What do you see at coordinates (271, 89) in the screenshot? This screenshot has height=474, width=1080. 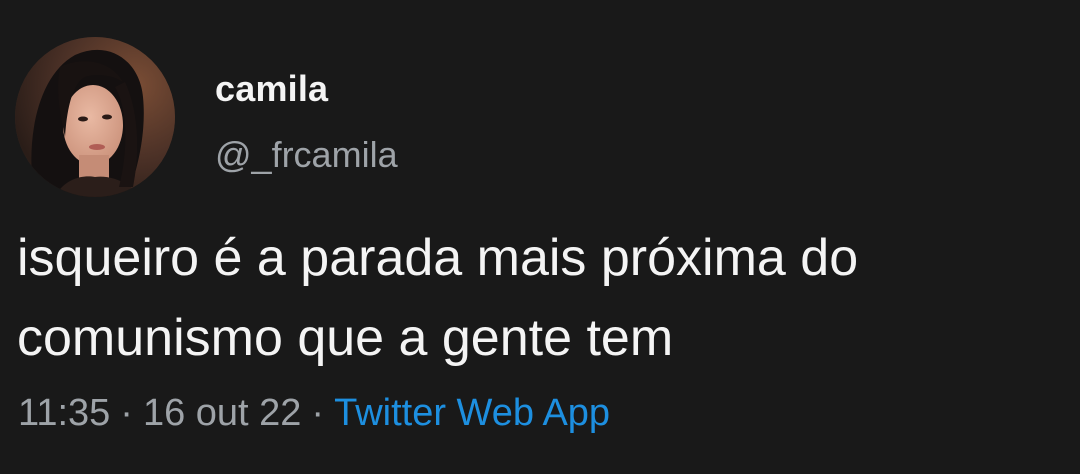 I see `author-display-name: camila` at bounding box center [271, 89].